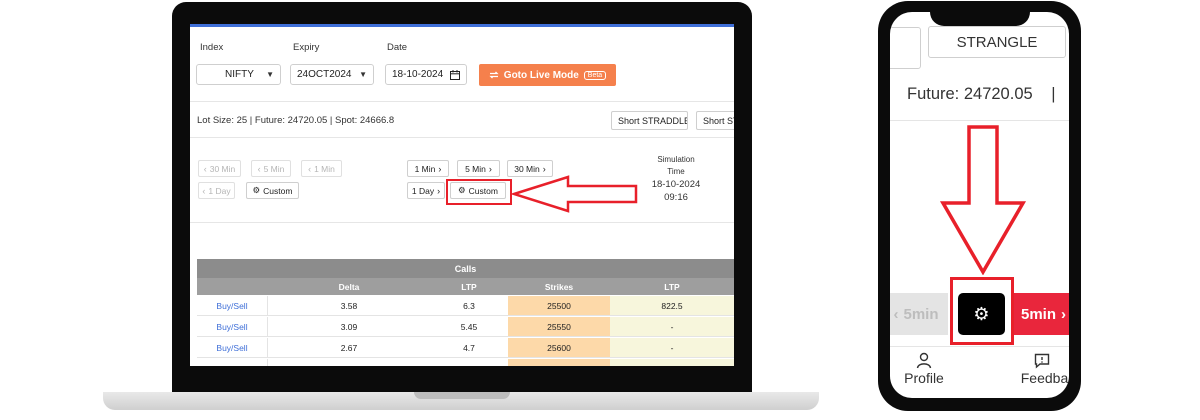 The width and height of the screenshot is (1200, 420). Describe the element at coordinates (455, 74) in the screenshot. I see `calendar-icon` at that location.